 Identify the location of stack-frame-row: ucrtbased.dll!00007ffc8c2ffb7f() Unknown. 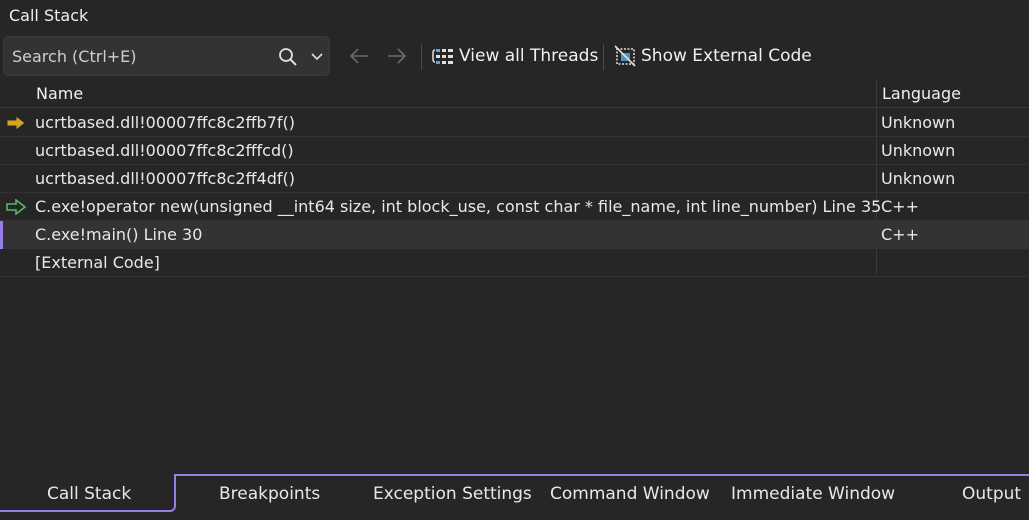
(514, 123).